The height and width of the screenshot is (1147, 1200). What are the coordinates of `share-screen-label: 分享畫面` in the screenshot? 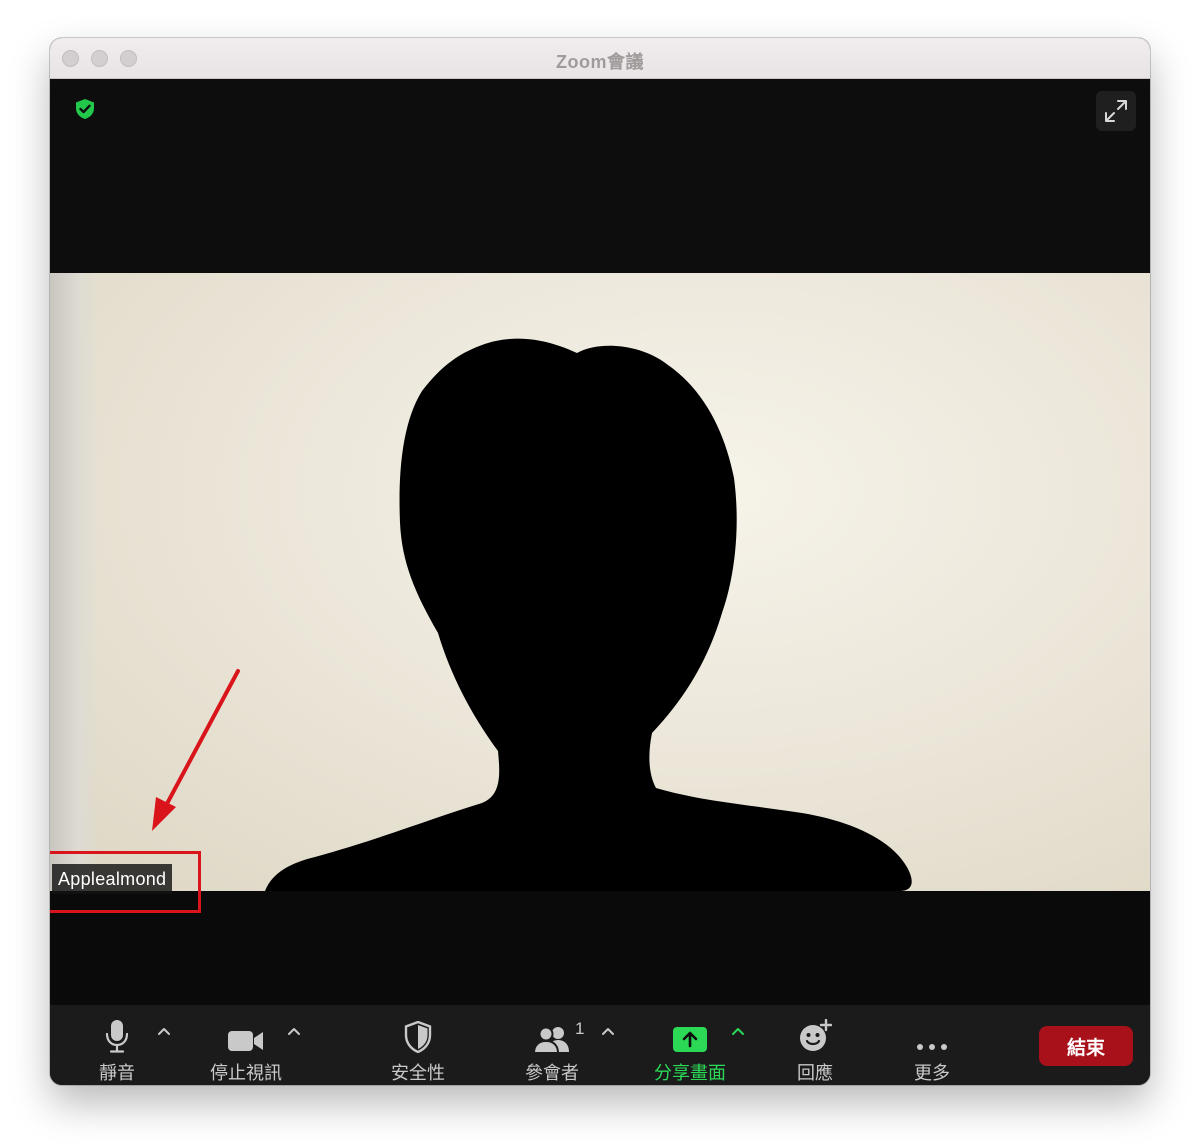 It's located at (690, 1073).